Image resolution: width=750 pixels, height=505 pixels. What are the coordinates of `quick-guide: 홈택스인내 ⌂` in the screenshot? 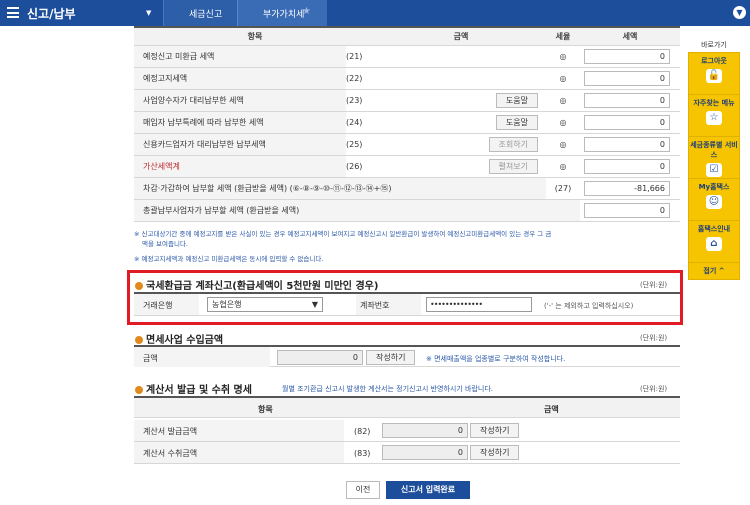 It's located at (714, 242).